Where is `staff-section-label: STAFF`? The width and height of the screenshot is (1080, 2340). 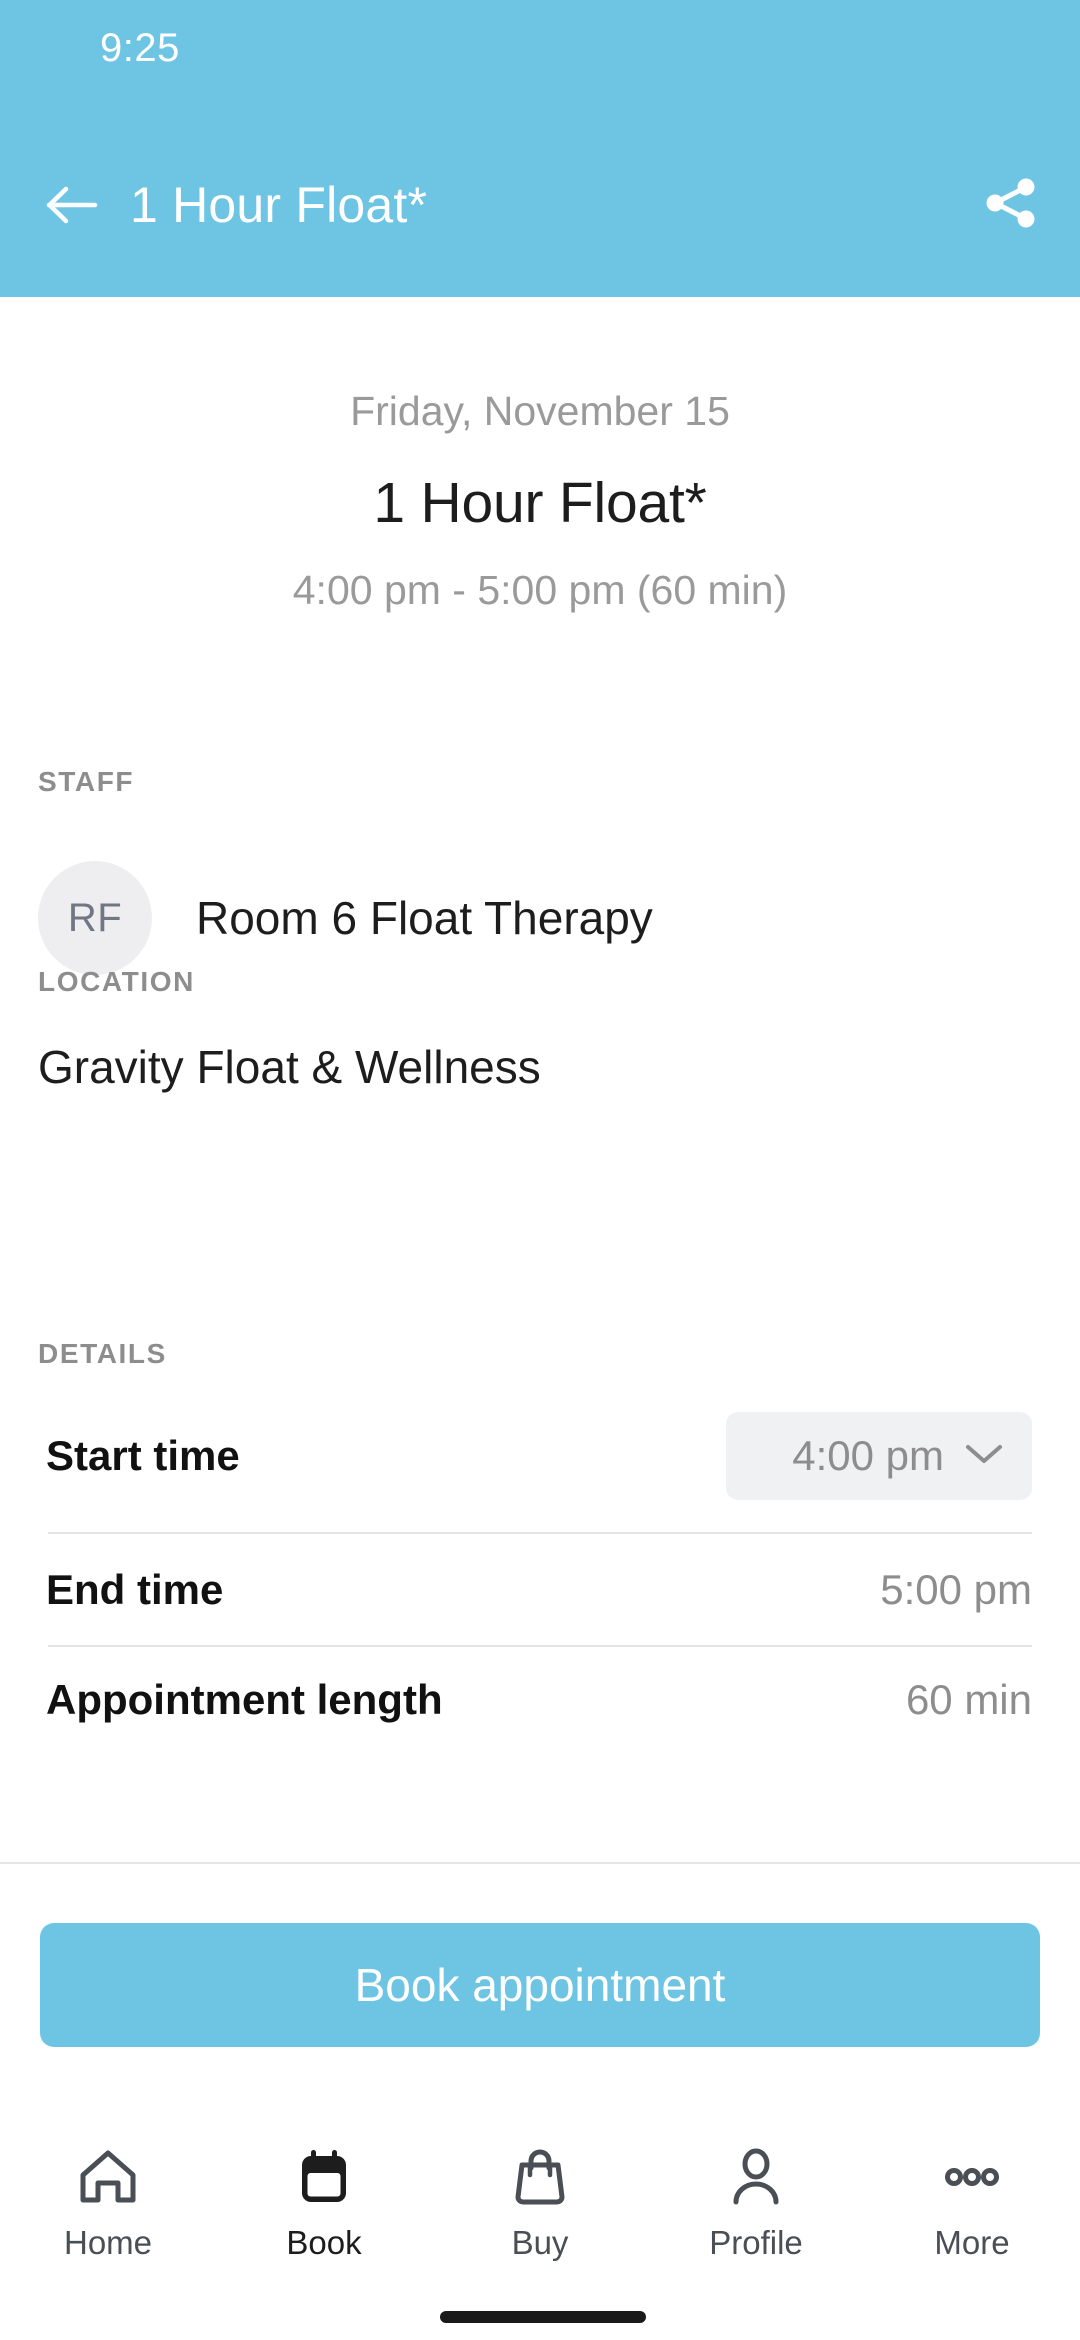
staff-section-label: STAFF is located at coordinates (86, 781).